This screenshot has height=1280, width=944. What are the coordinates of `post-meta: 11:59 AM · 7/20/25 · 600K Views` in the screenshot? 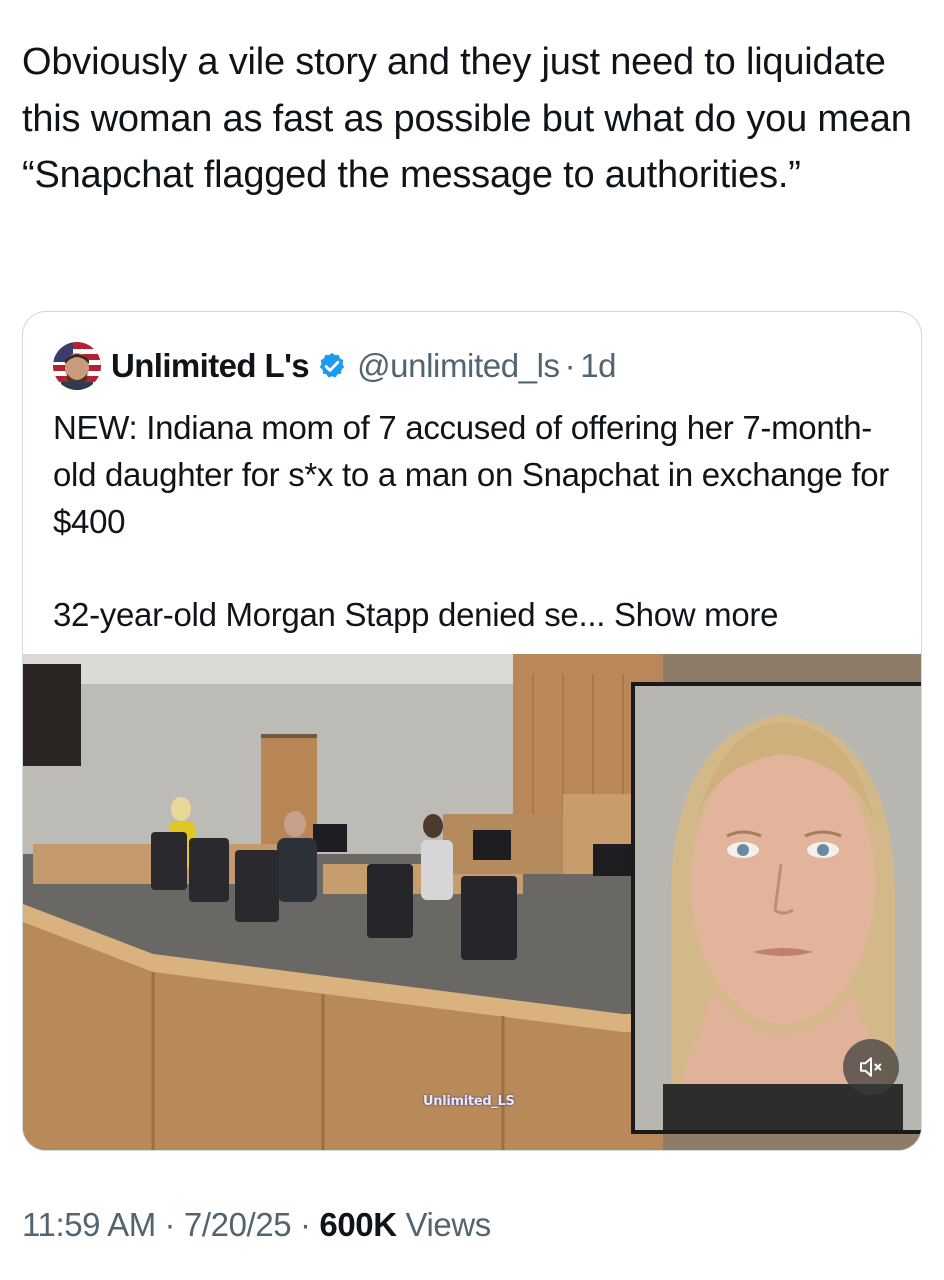 It's located at (256, 1225).